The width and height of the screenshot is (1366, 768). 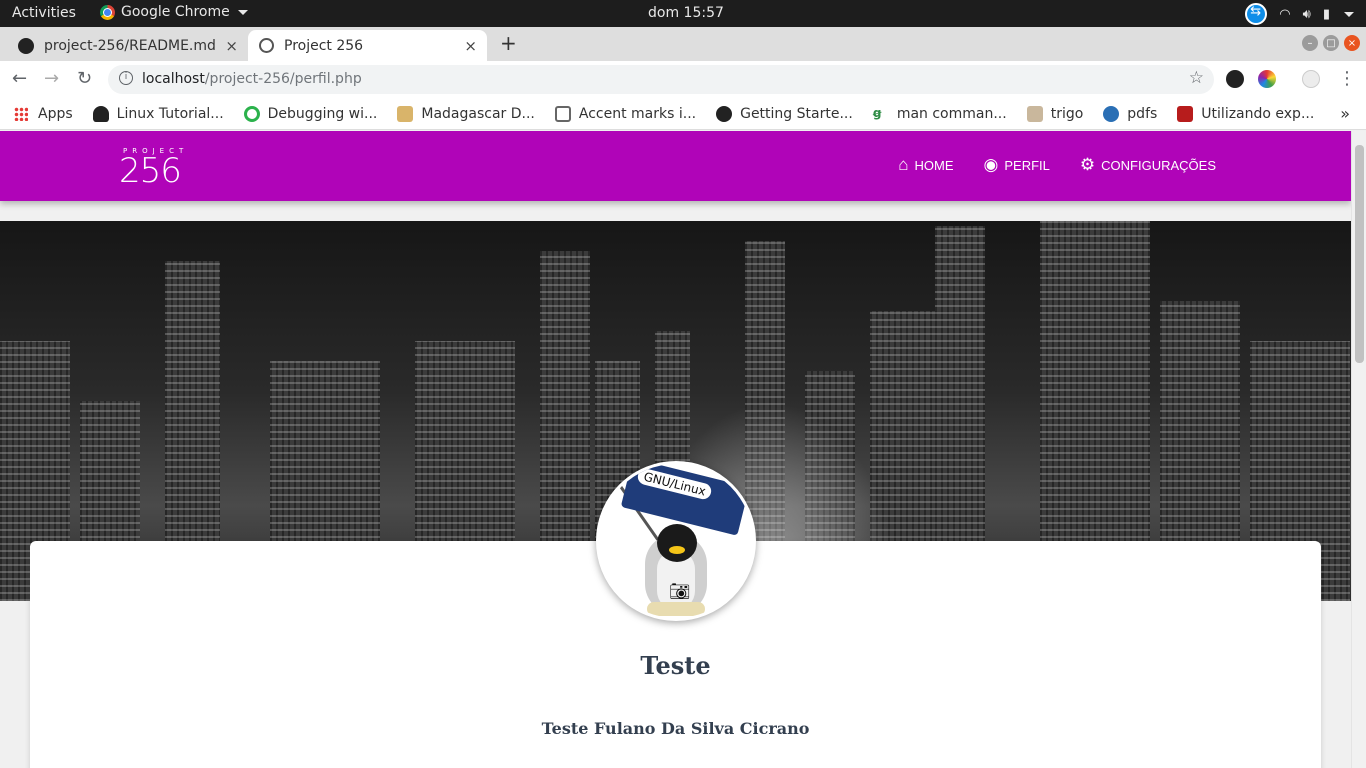 I want to click on nav-perfil-link: ◉ PERFIL, so click(x=1017, y=165).